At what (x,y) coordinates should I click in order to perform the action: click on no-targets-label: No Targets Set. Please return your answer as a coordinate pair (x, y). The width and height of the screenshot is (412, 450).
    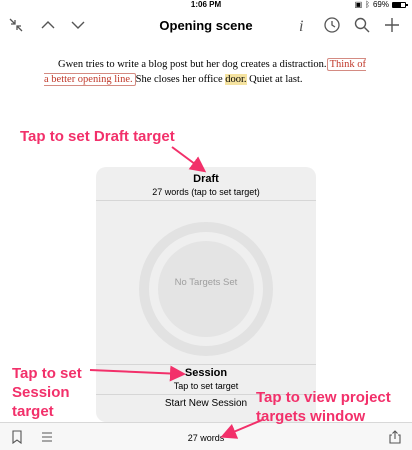
    Looking at the image, I should click on (206, 282).